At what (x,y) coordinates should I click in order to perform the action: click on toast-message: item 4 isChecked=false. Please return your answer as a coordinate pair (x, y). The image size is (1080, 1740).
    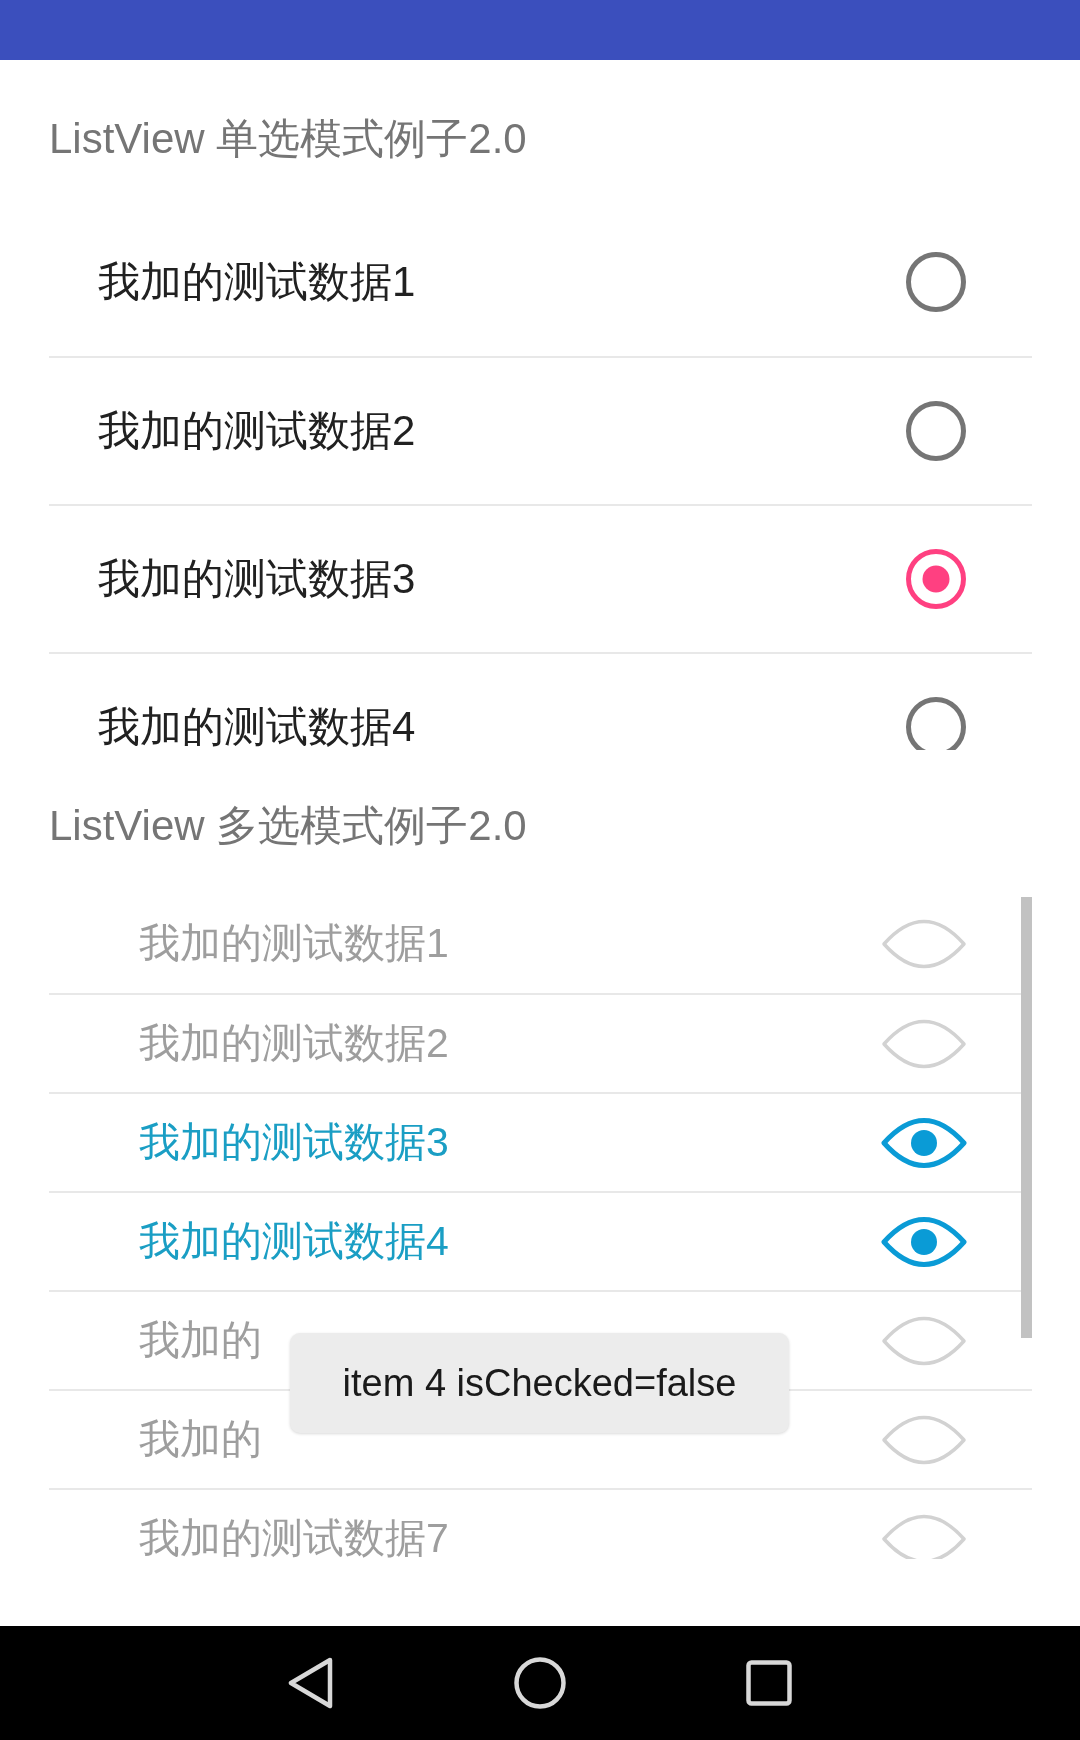
    Looking at the image, I should click on (539, 1383).